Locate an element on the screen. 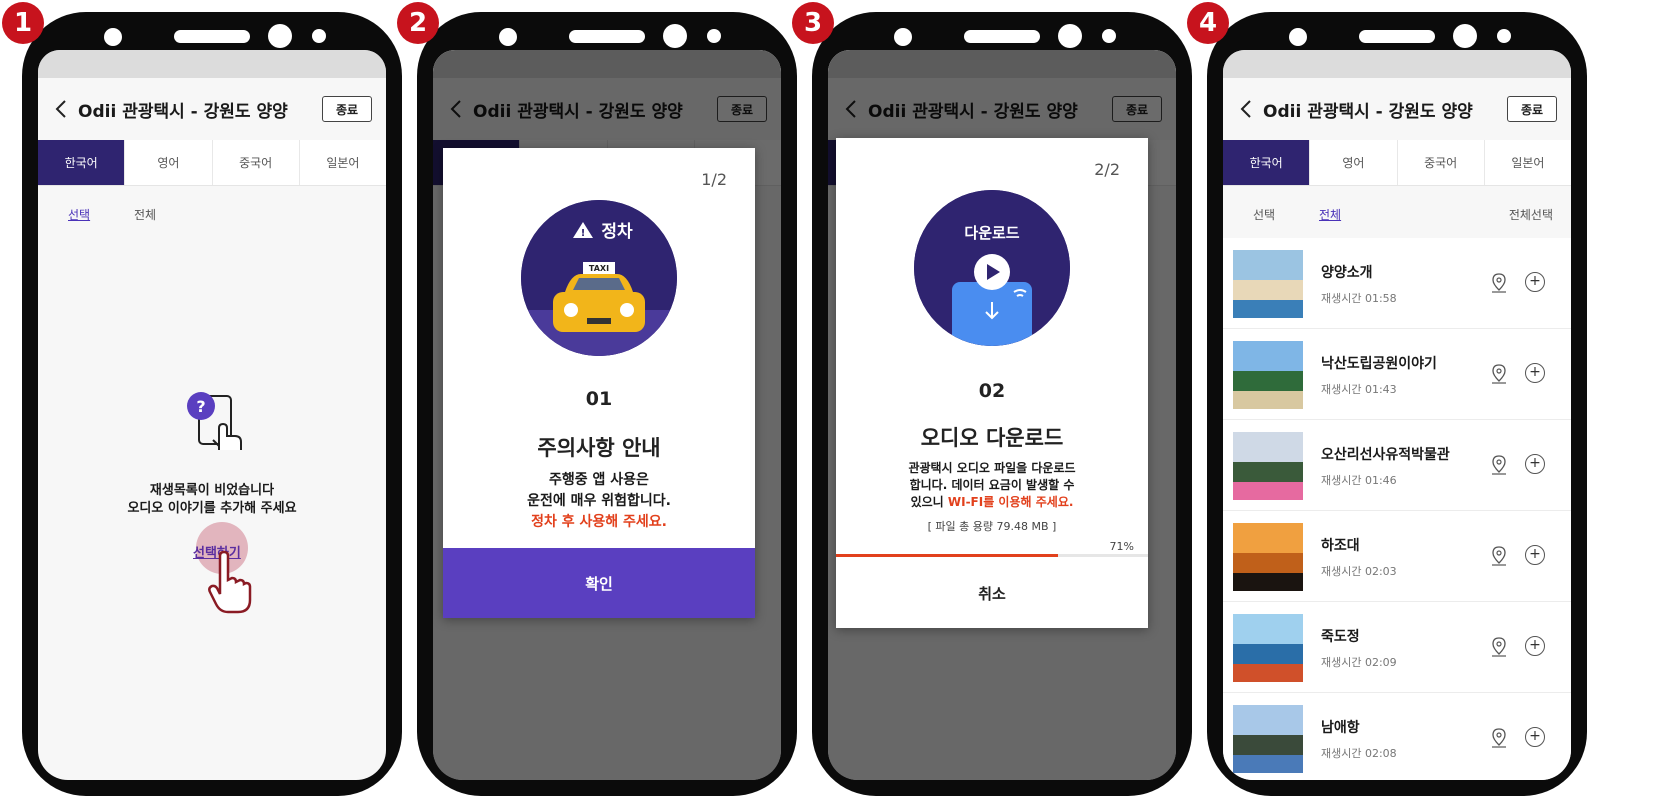 The height and width of the screenshot is (801, 1675). list-item: 죽도정재생시간 02:09 + is located at coordinates (1397, 647).